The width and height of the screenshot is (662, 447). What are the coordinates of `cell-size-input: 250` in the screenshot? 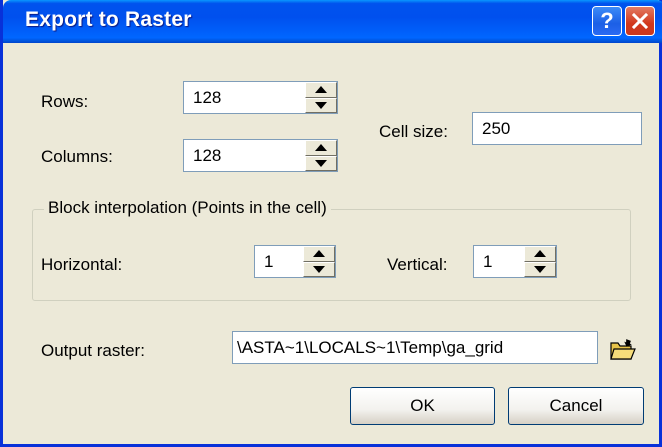 It's located at (557, 128).